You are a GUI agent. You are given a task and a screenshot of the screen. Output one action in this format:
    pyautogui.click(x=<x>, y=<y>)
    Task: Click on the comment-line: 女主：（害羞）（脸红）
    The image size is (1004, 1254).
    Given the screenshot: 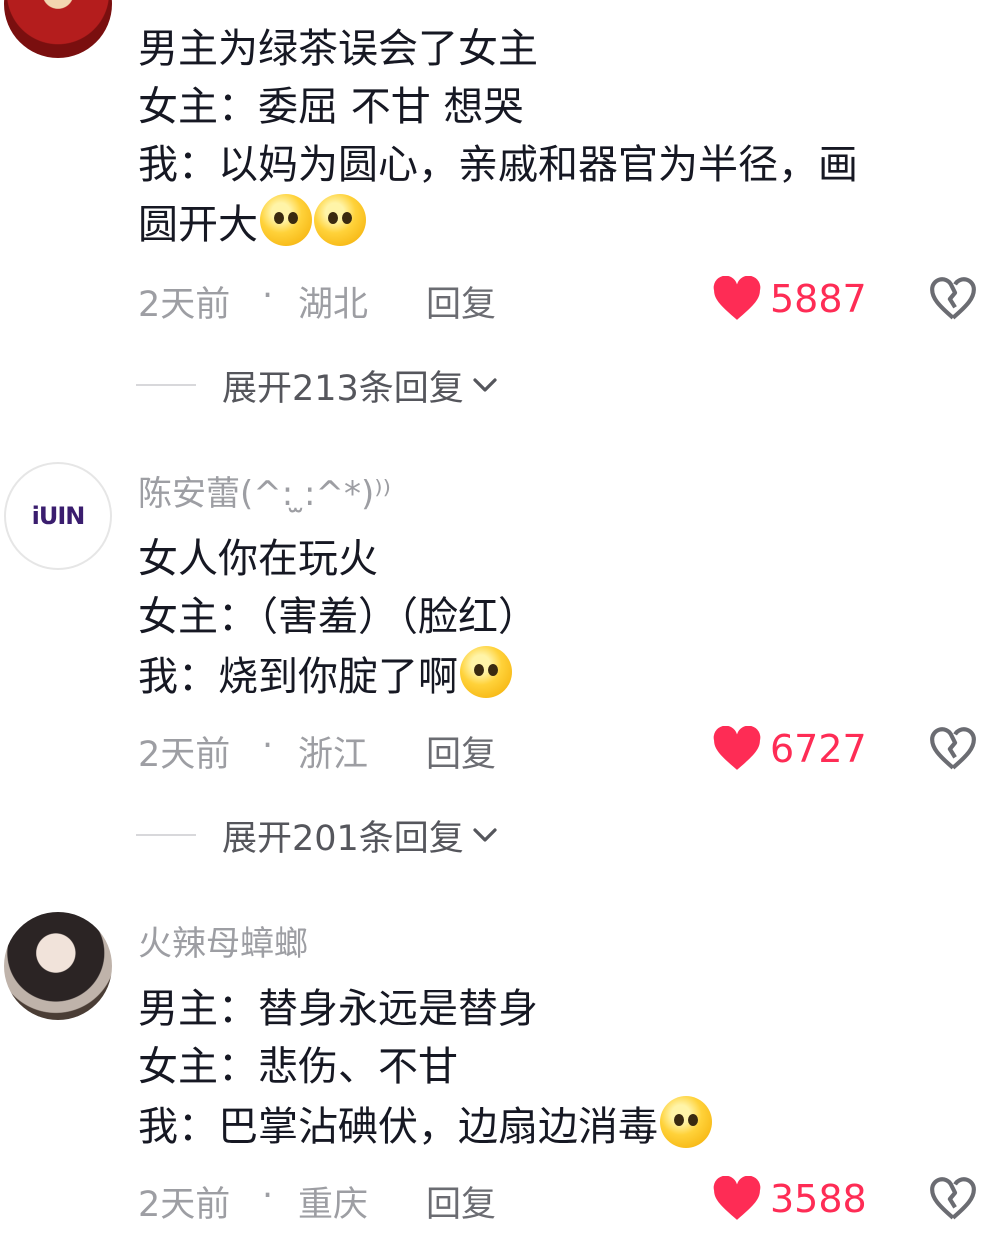 What is the action you would take?
    pyautogui.click(x=338, y=617)
    